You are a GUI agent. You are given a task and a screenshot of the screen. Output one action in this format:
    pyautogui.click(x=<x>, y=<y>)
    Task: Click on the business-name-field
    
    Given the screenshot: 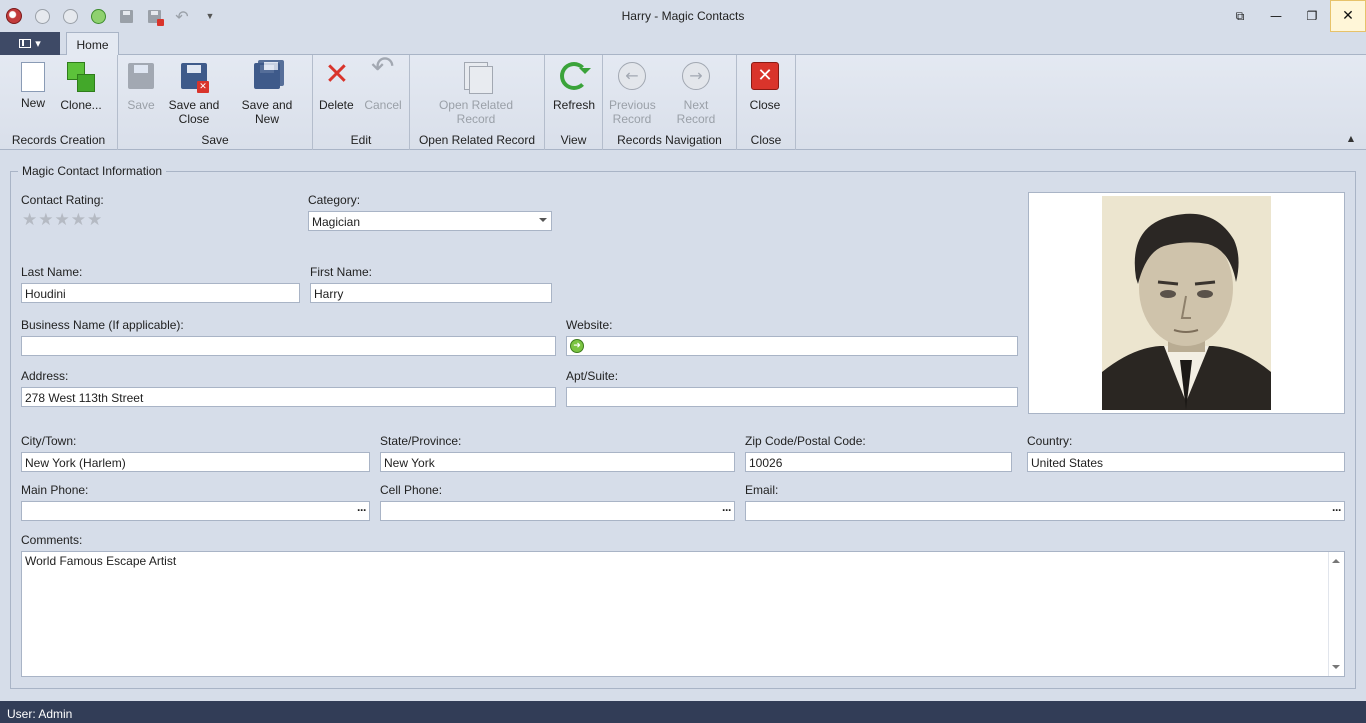 What is the action you would take?
    pyautogui.click(x=288, y=346)
    